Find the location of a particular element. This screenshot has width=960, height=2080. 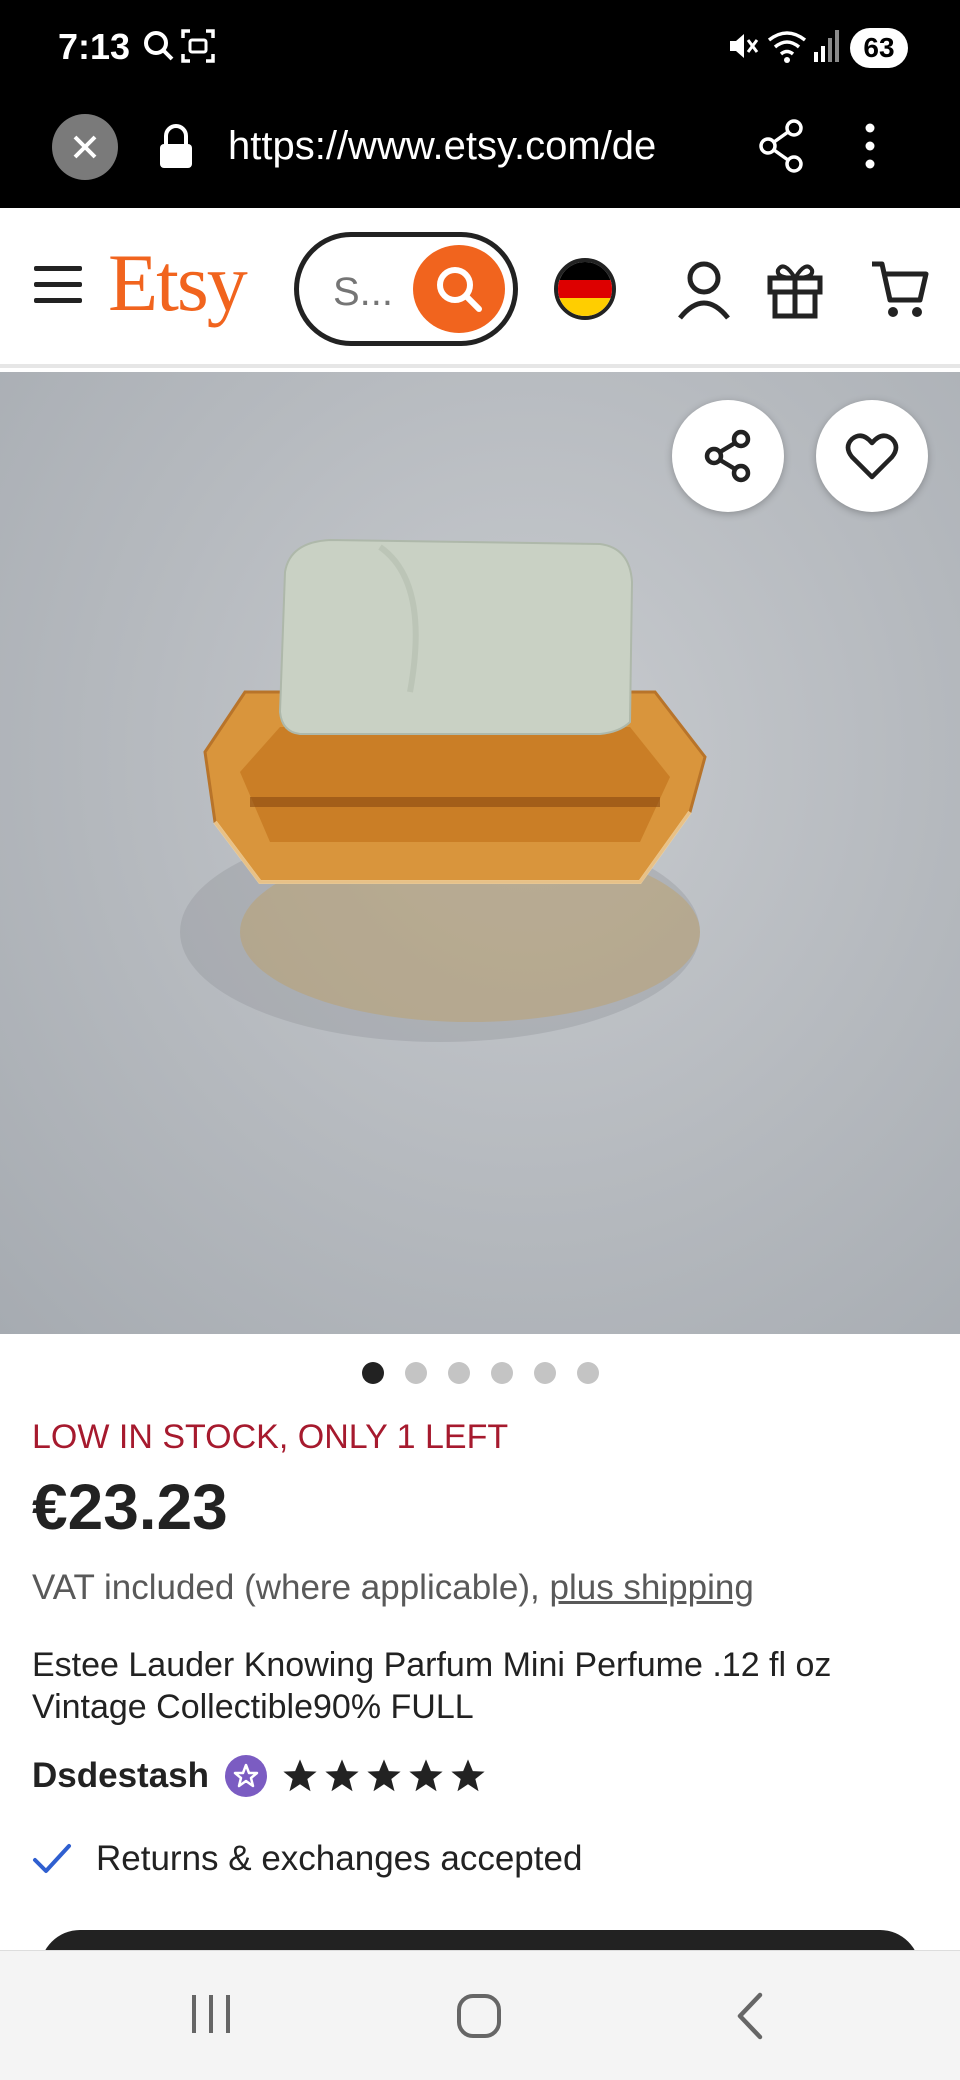

shipping-link: plus shipping is located at coordinates (652, 1587).